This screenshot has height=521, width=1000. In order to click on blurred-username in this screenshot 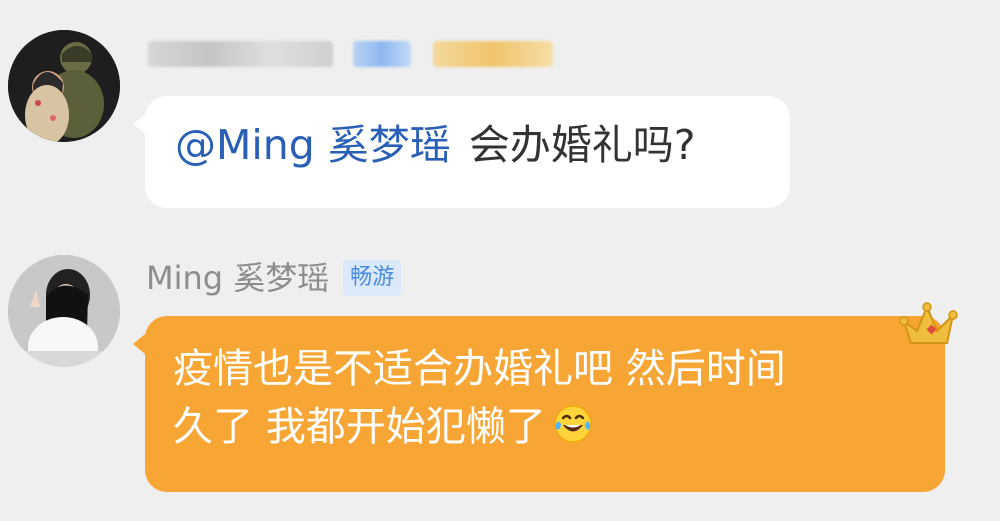, I will do `click(353, 54)`.